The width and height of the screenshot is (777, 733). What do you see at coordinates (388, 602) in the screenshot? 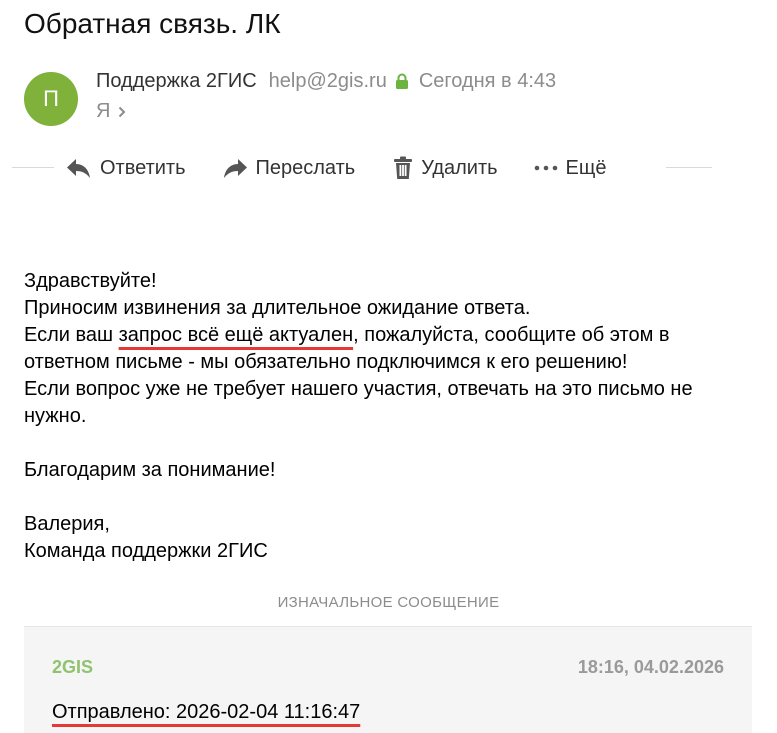
I see `original-message-label: ИЗНАЧАЛЬНОЕ СООБЩЕНИЕ` at bounding box center [388, 602].